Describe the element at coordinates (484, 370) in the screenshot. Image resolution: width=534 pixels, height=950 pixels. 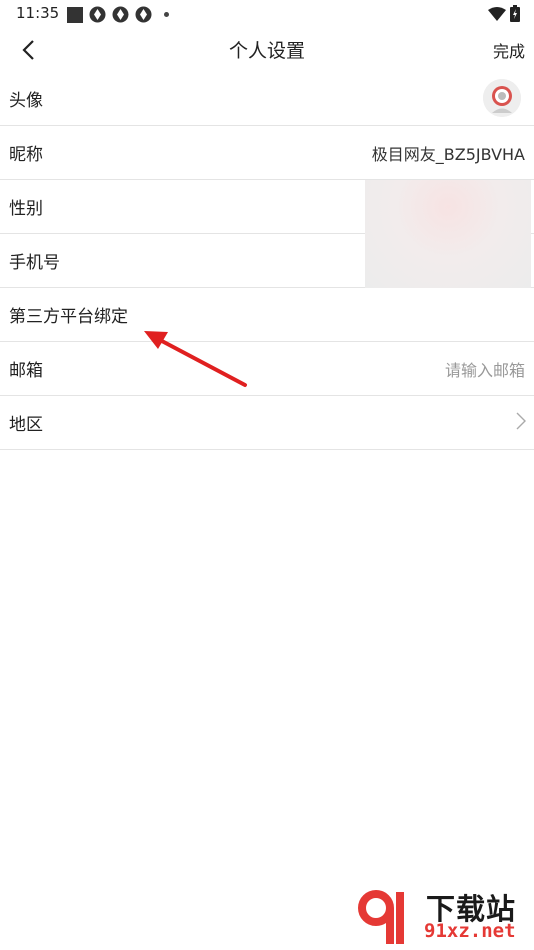
I see `email-placeholder: 请输入邮箱` at that location.